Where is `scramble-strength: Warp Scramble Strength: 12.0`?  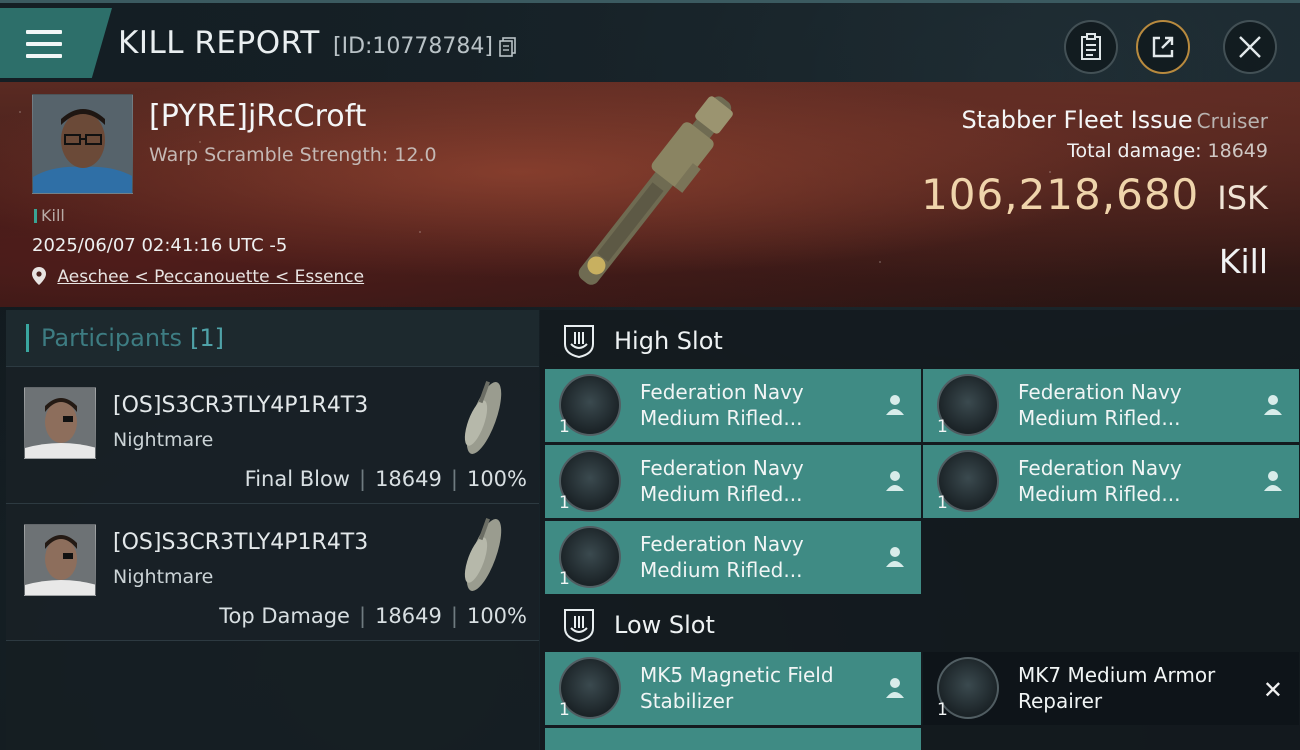
scramble-strength: Warp Scramble Strength: 12.0 is located at coordinates (293, 155).